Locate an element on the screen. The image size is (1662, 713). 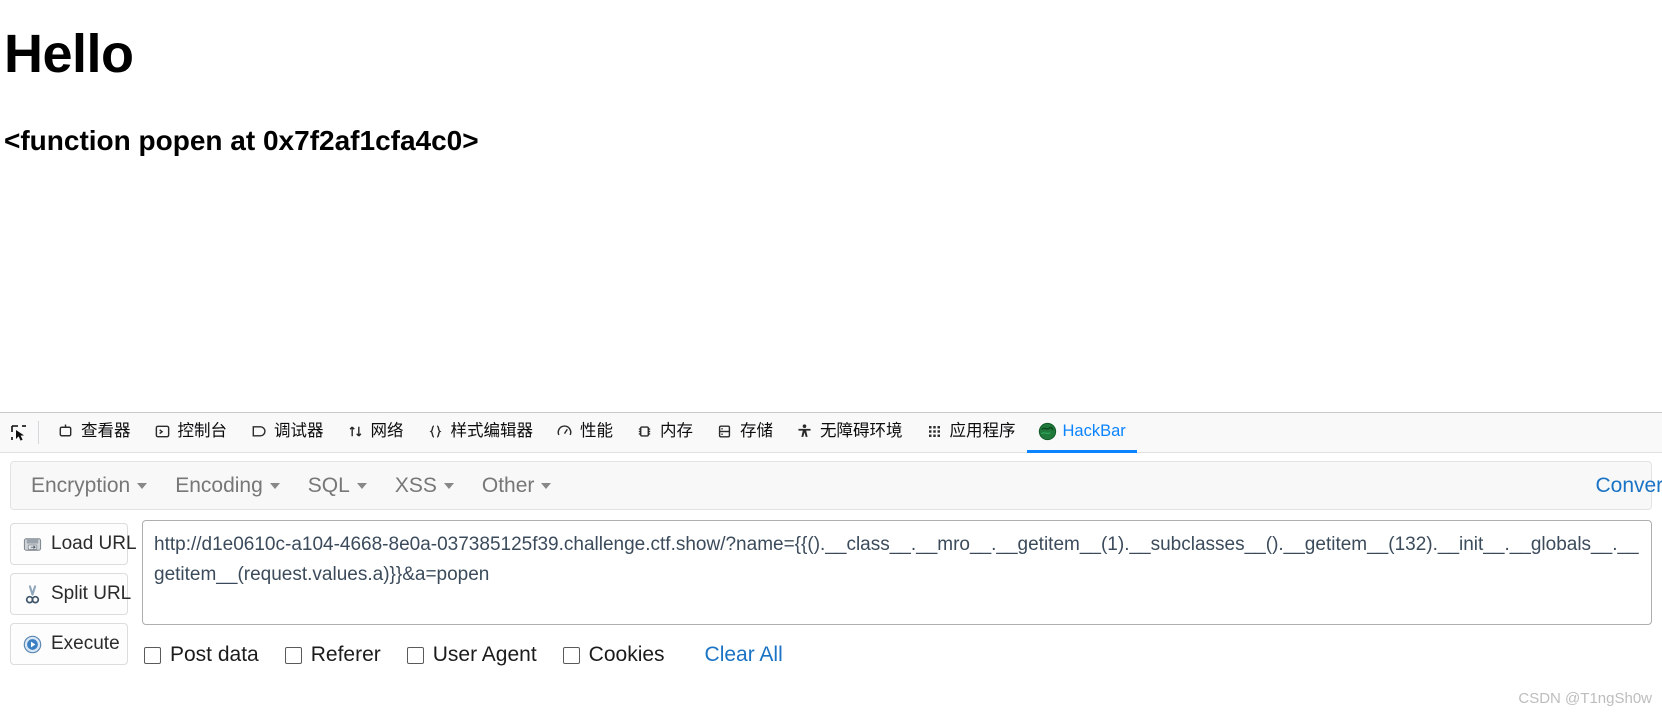
page-output-text: <function popen at 0x7f2af1cfa4c0> is located at coordinates (241, 141).